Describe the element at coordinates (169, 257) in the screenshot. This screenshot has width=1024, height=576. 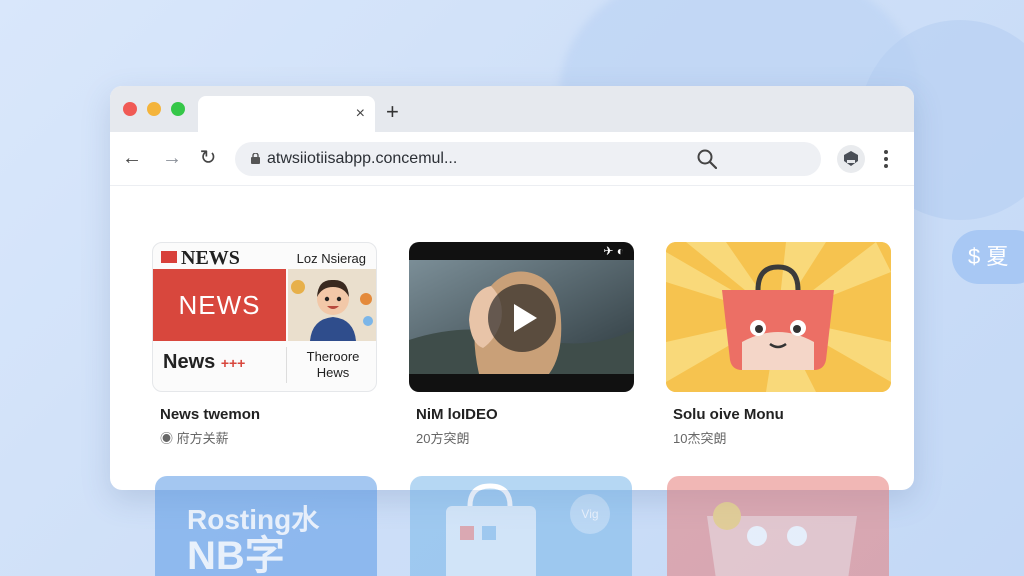
I see `flag-icon` at that location.